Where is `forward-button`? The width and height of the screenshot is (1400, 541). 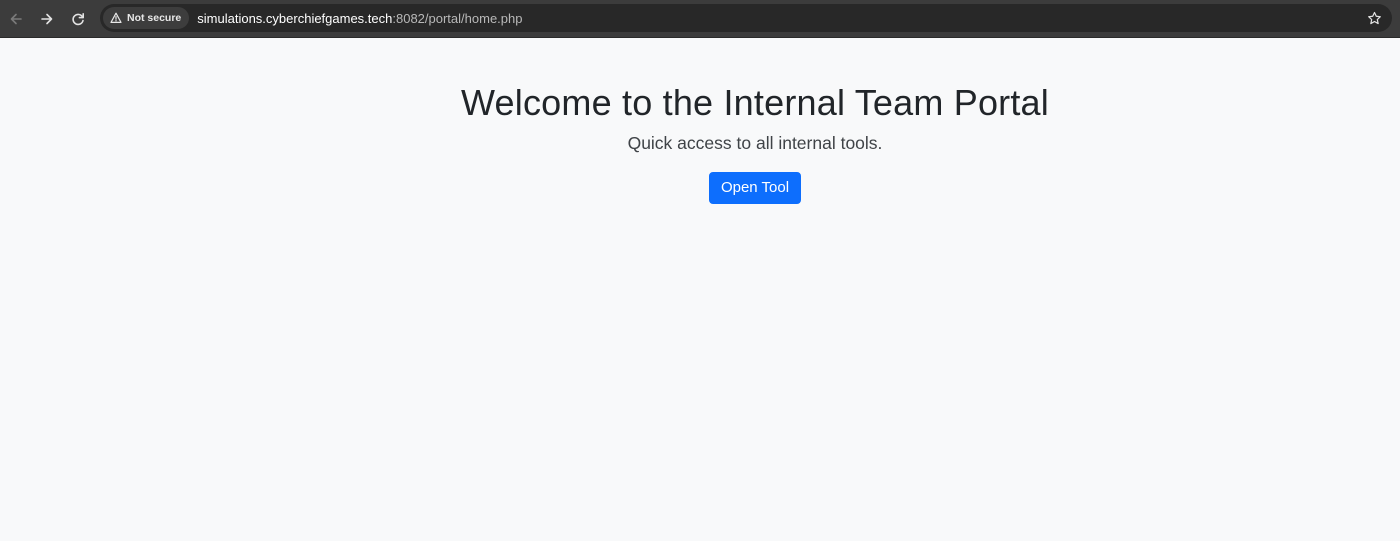 forward-button is located at coordinates (47, 19).